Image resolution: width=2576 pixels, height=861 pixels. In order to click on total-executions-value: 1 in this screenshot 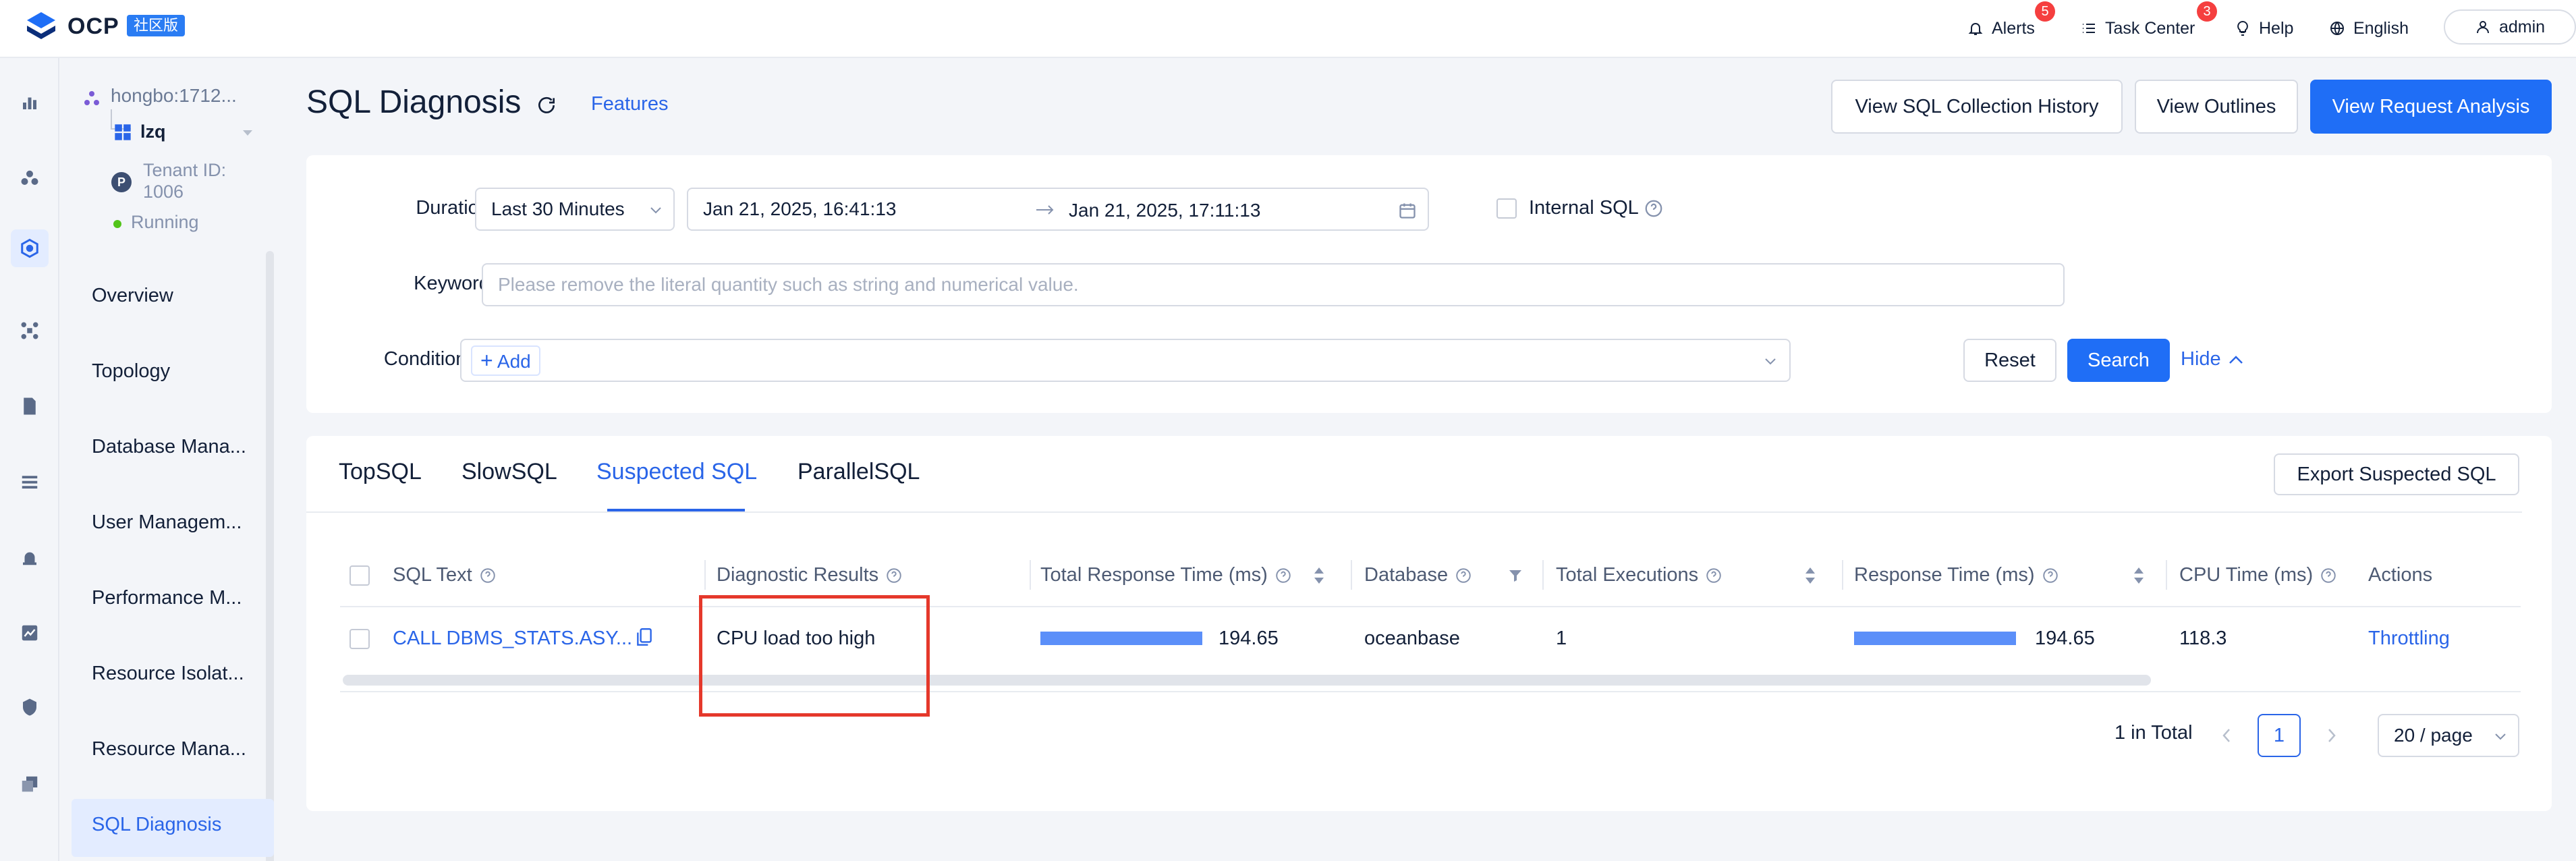, I will do `click(1561, 638)`.